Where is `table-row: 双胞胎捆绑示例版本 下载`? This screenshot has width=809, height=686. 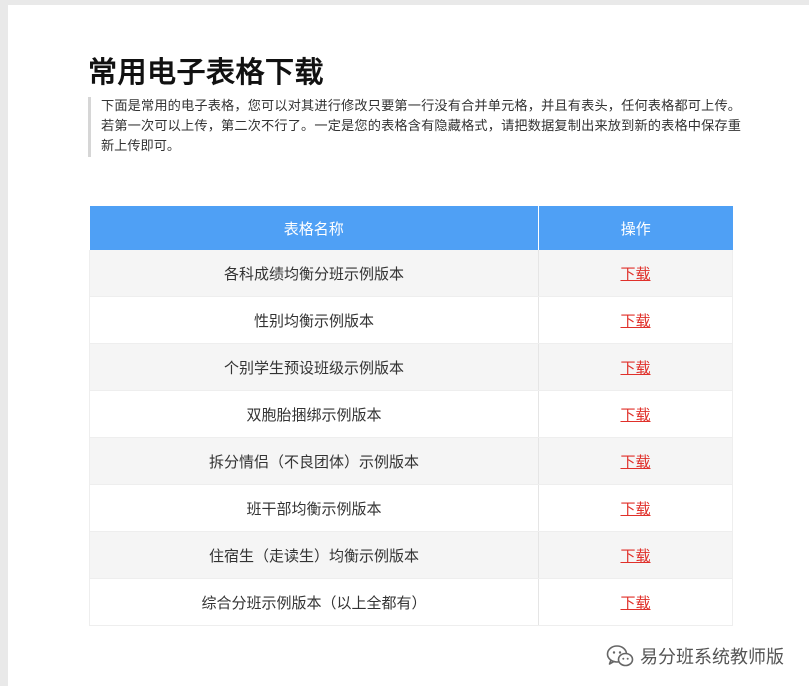
table-row: 双胞胎捆绑示例版本 下载 is located at coordinates (411, 414).